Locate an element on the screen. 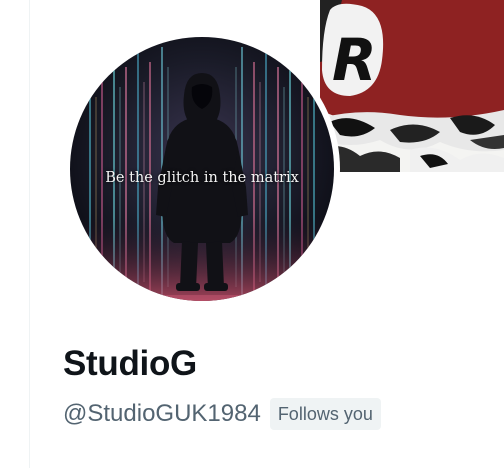  banner-image: R is located at coordinates (412, 86).